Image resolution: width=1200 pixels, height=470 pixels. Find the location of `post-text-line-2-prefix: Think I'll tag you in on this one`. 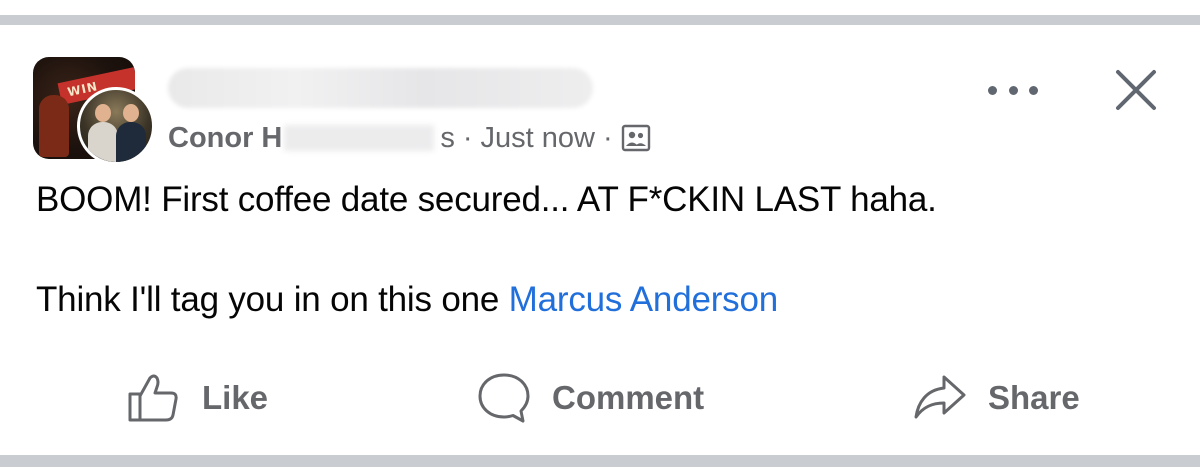

post-text-line-2-prefix: Think I'll tag you in on this one is located at coordinates (272, 299).